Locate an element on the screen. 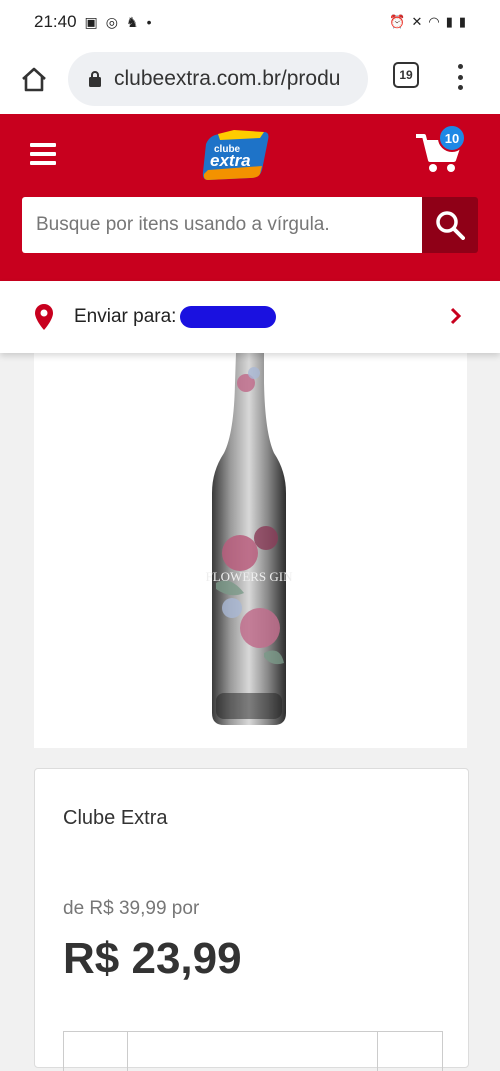 The height and width of the screenshot is (1071, 500). search-icon is located at coordinates (450, 225).